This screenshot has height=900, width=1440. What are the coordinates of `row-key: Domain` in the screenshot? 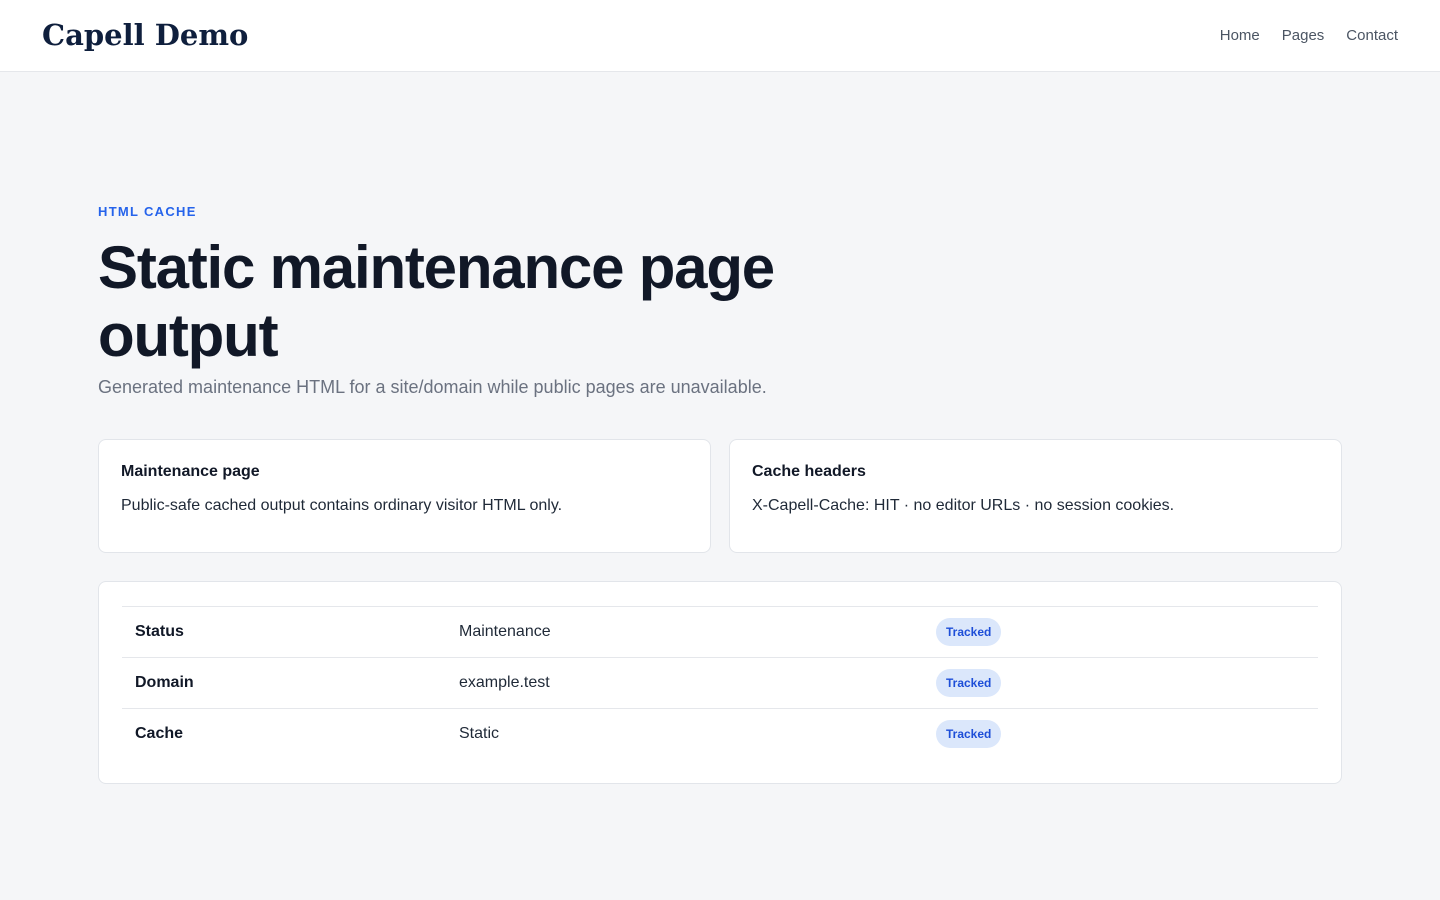 It's located at (164, 682).